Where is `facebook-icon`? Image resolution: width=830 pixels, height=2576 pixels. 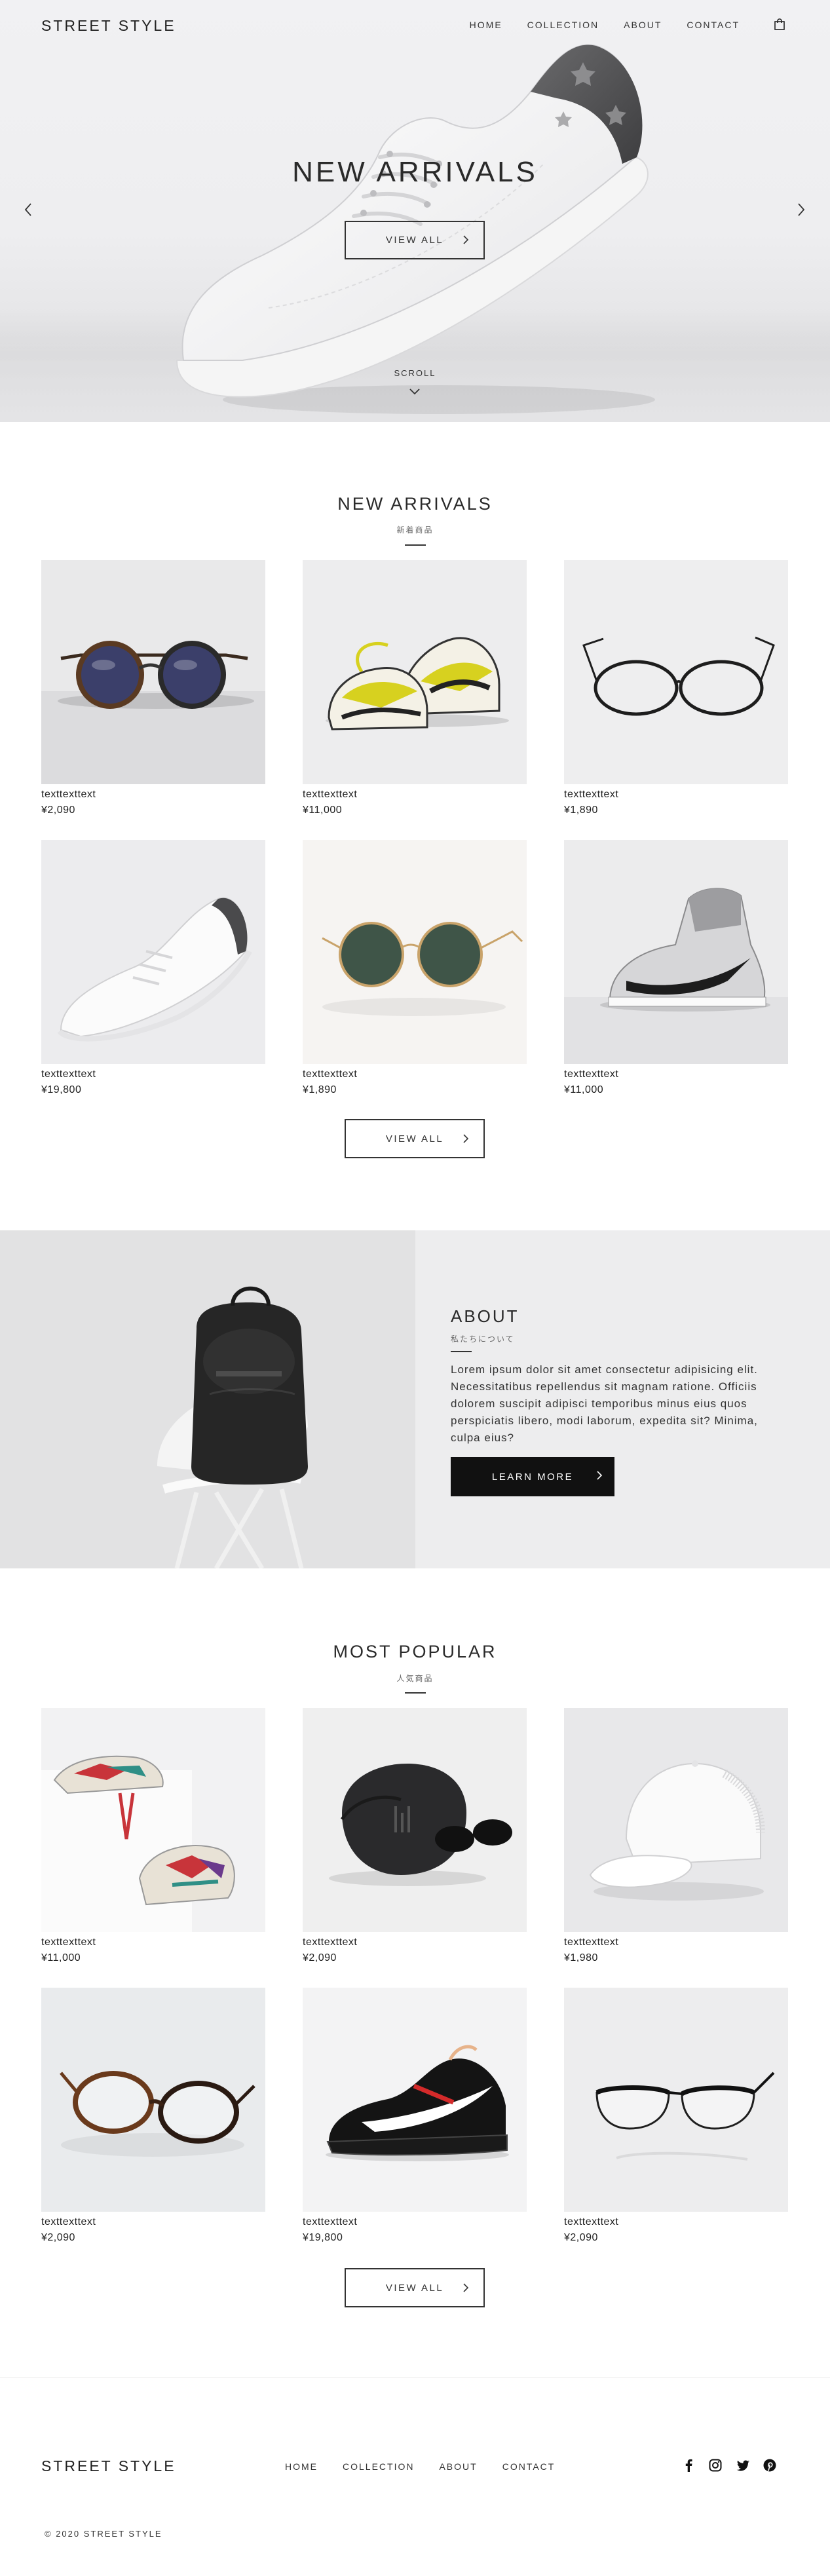
facebook-icon is located at coordinates (688, 2465).